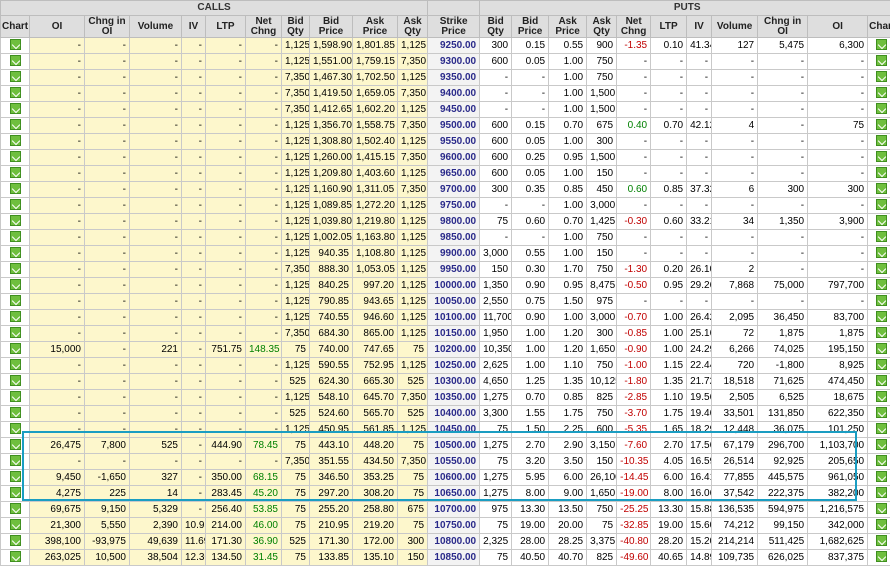 The width and height of the screenshot is (890, 566). I want to click on strike-price-cell: 9250.00, so click(454, 46).